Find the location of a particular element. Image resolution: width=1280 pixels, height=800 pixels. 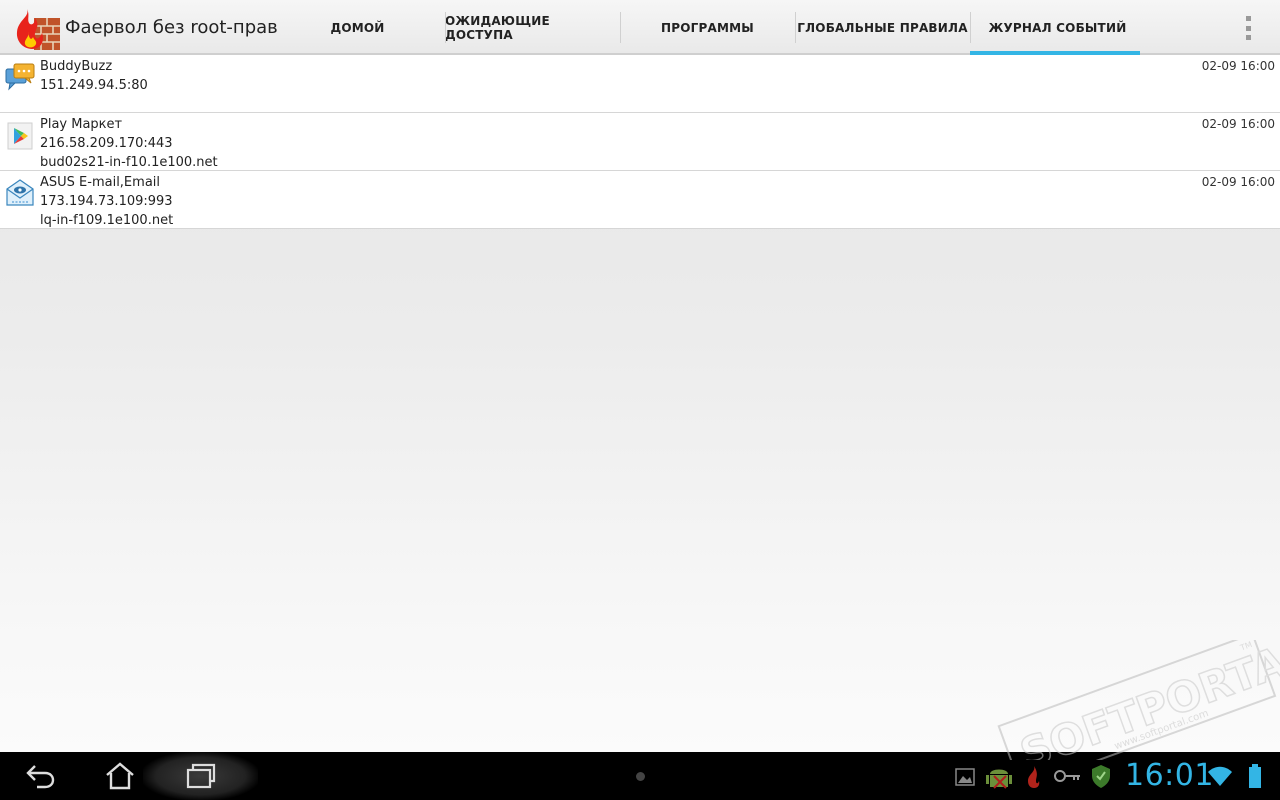

log-address: 216.58.209.170:443 is located at coordinates (106, 143).